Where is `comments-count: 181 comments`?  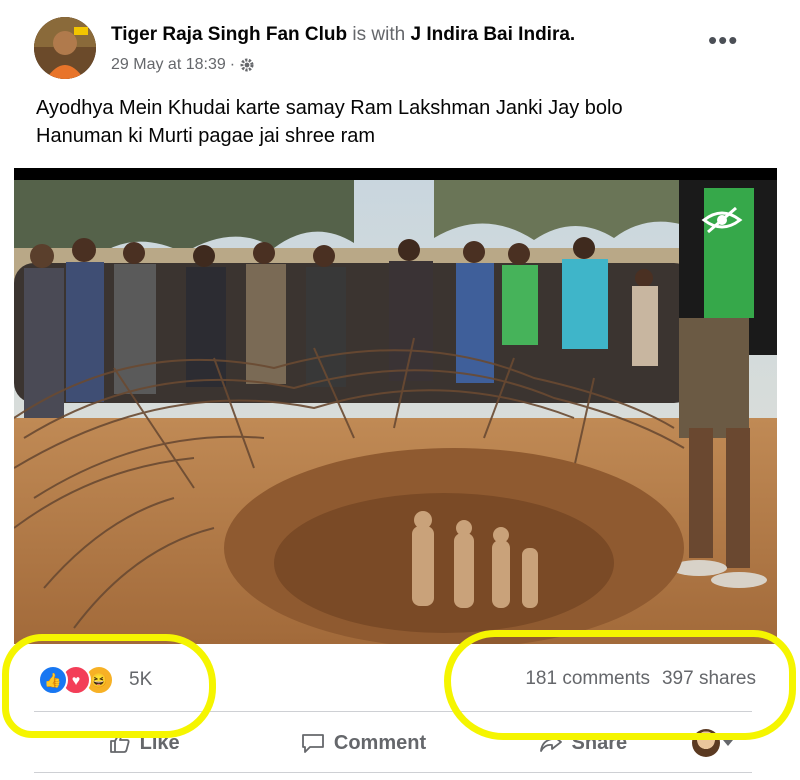
comments-count: 181 comments is located at coordinates (587, 679).